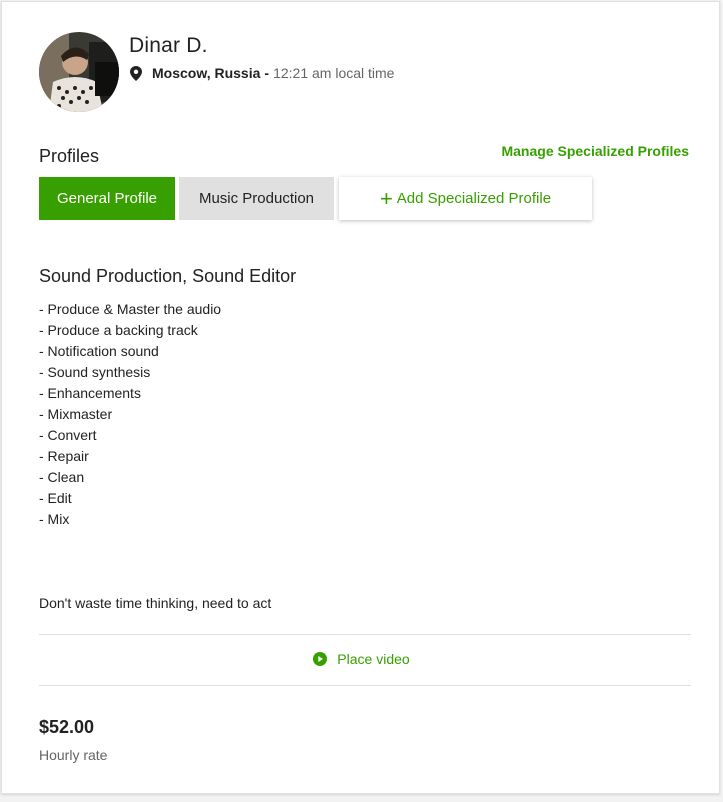  What do you see at coordinates (95, 372) in the screenshot?
I see `list-item: - Sound synthesis` at bounding box center [95, 372].